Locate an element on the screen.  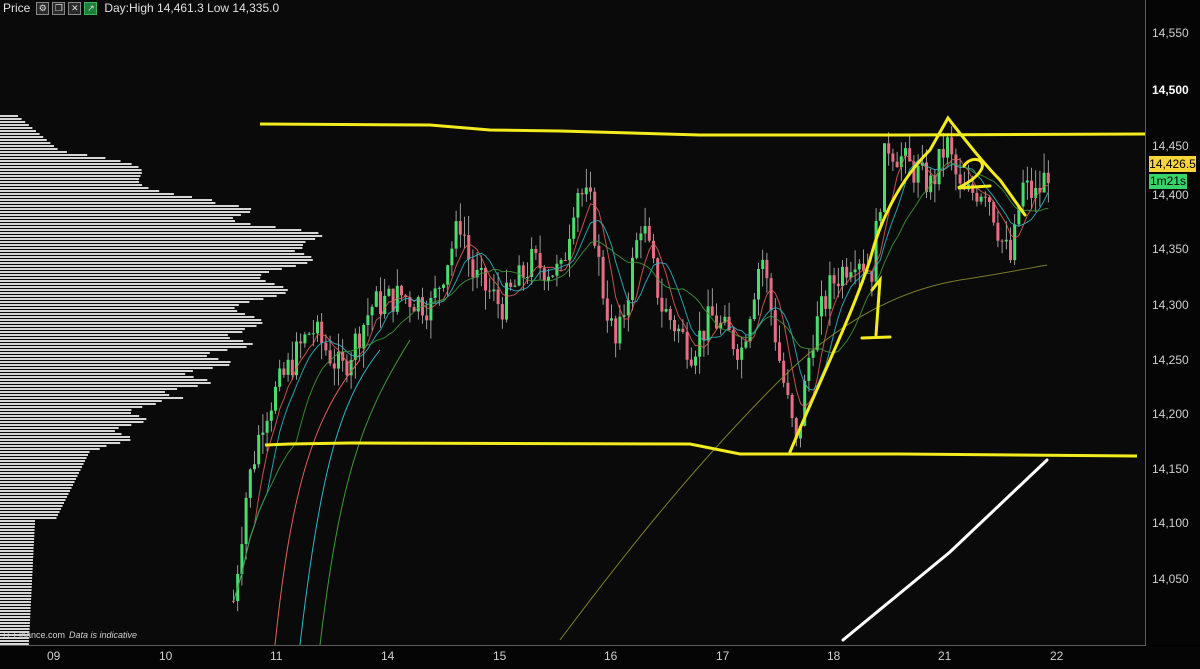
restore-window-icon: ❐ is located at coordinates (59, 8).